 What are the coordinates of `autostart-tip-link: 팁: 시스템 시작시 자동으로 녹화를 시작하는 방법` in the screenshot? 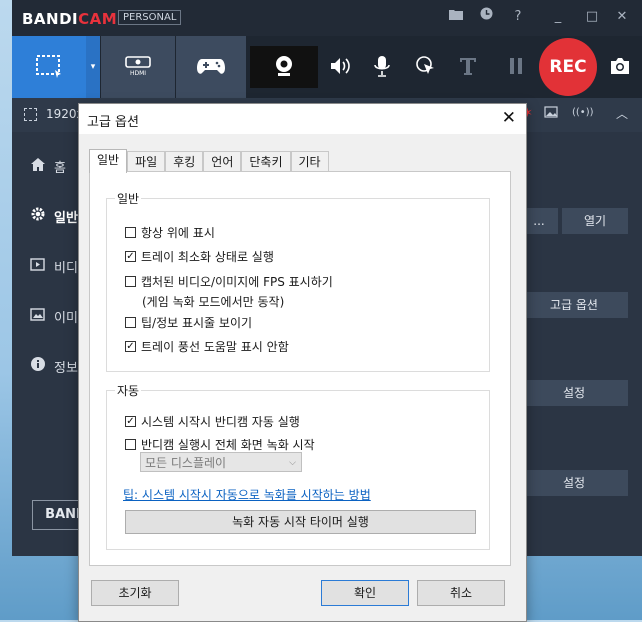 It's located at (247, 494).